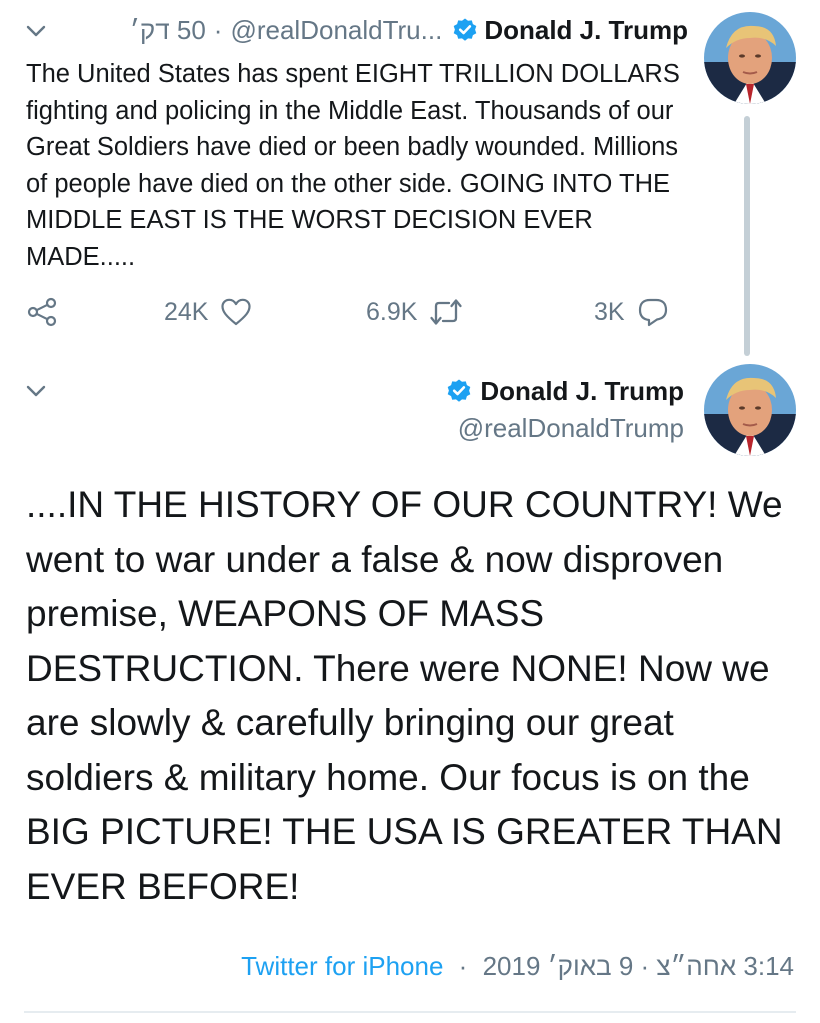  I want to click on tweet2-avatar, so click(750, 410).